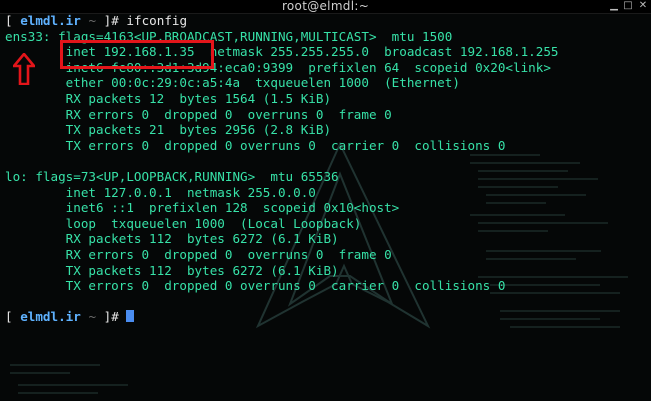 The height and width of the screenshot is (401, 651). I want to click on lo-loop-line: loop txqueuelen 1000 (Local Loopback), so click(183, 223).